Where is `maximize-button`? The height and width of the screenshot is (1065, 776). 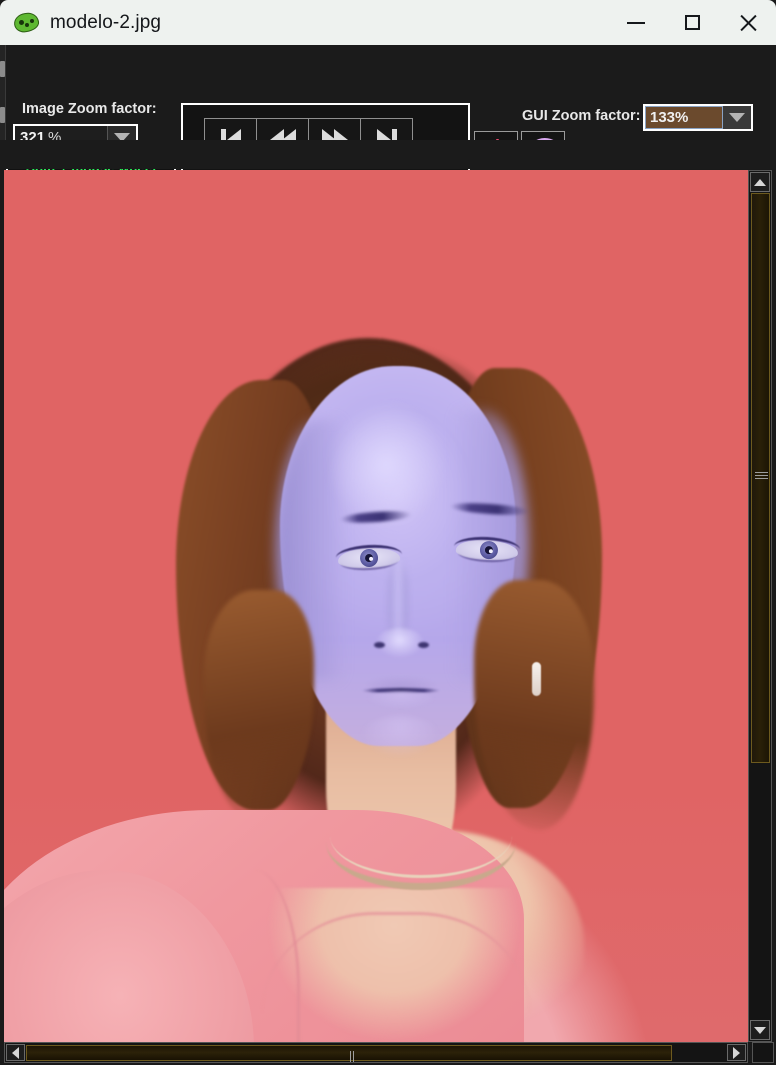
maximize-button is located at coordinates (692, 22).